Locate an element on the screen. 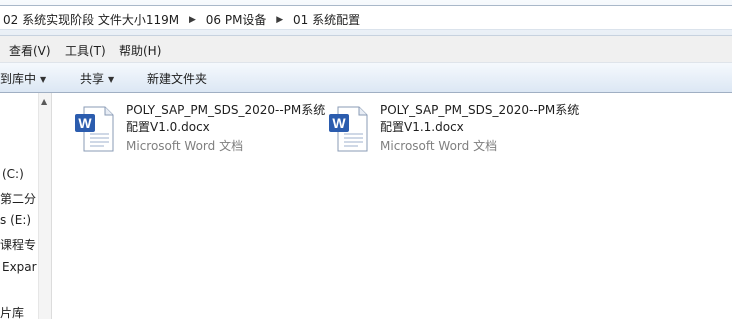 Image resolution: width=732 pixels, height=319 pixels. new-folder-button: 新建文件夹 is located at coordinates (177, 78).